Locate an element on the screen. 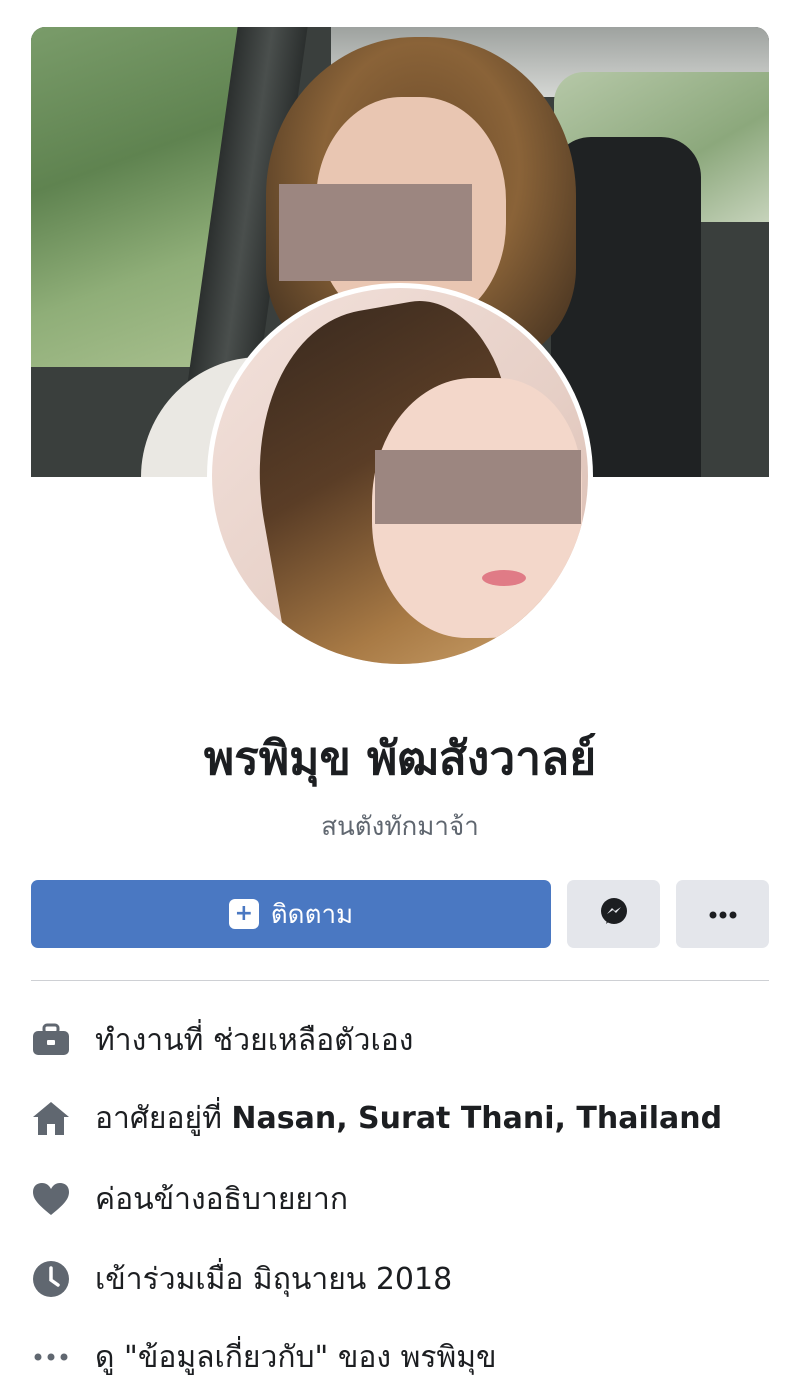  detail-work: ทำงานที่ ช่วยเหลือตัวเอง is located at coordinates (401, 1040).